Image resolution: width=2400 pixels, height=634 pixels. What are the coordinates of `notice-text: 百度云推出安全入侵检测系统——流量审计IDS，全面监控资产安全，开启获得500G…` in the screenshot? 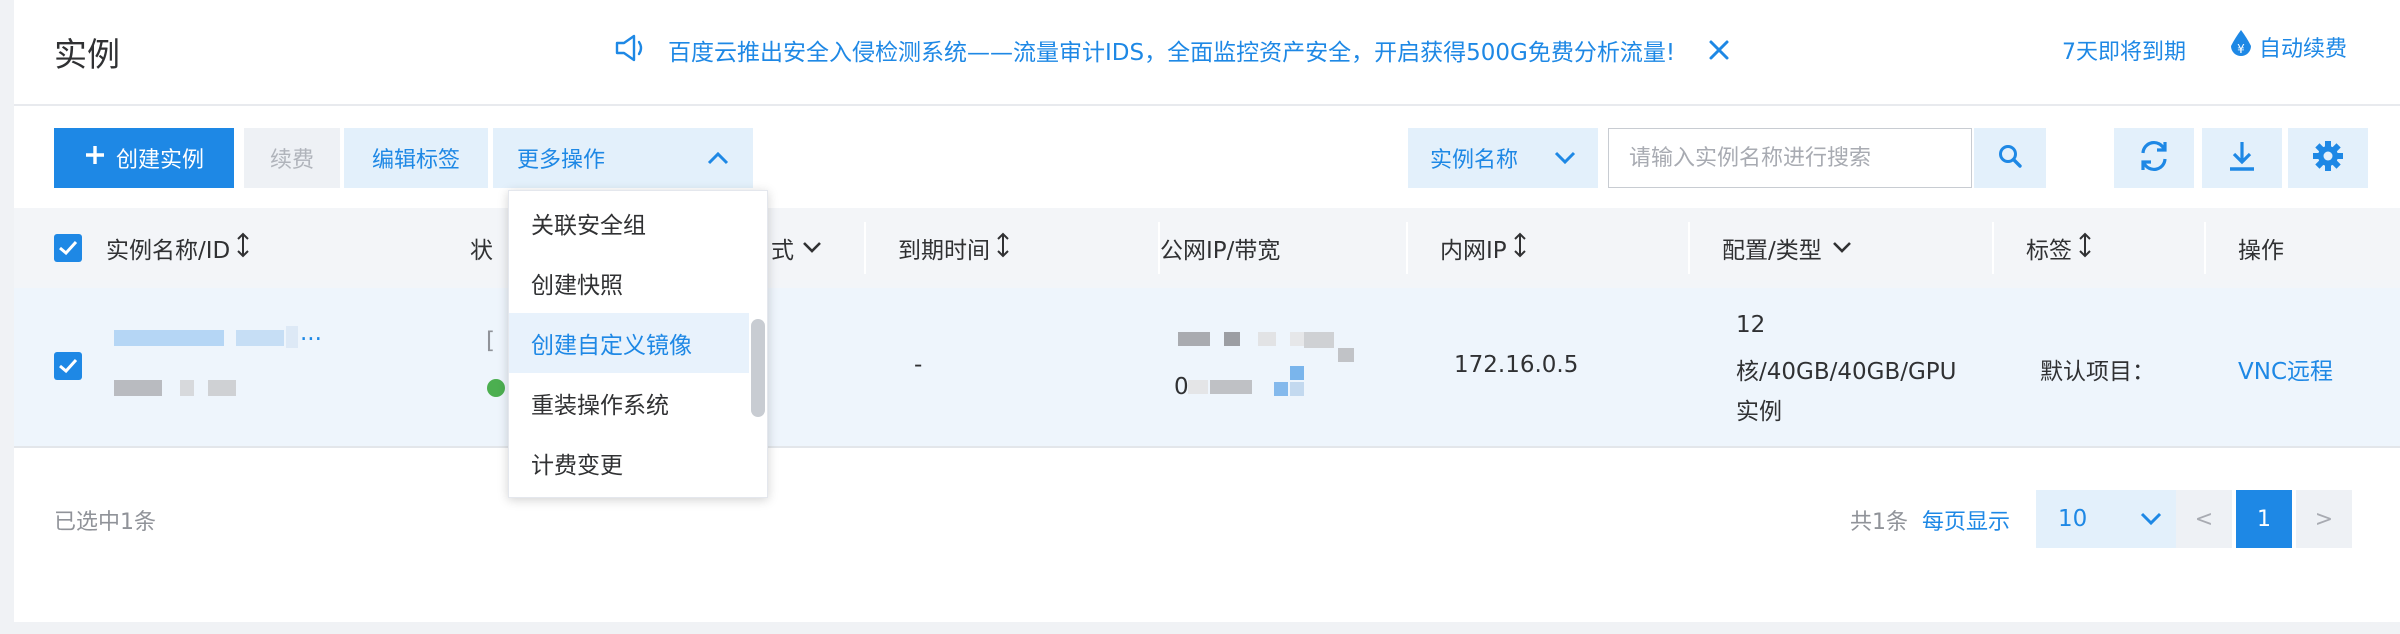 It's located at (1171, 50).